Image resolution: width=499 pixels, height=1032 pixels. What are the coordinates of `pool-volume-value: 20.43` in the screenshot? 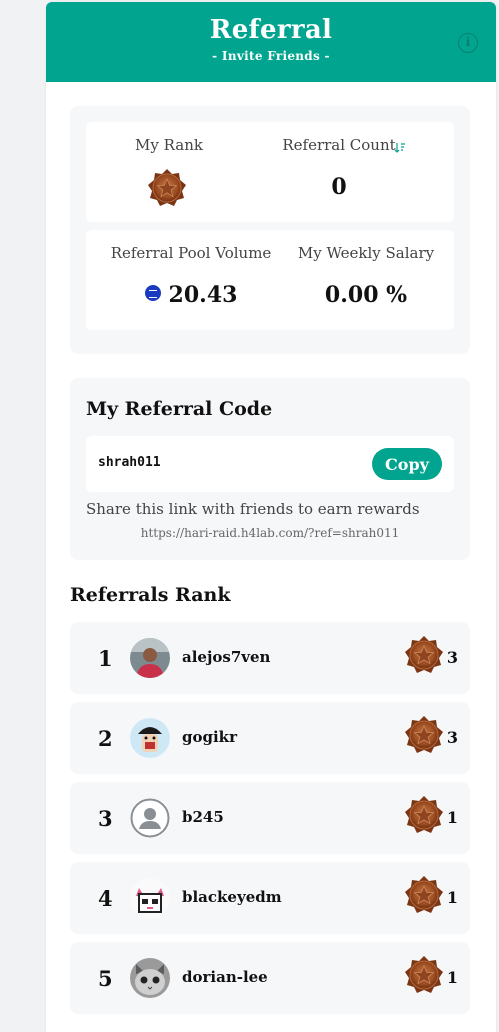 It's located at (191, 295).